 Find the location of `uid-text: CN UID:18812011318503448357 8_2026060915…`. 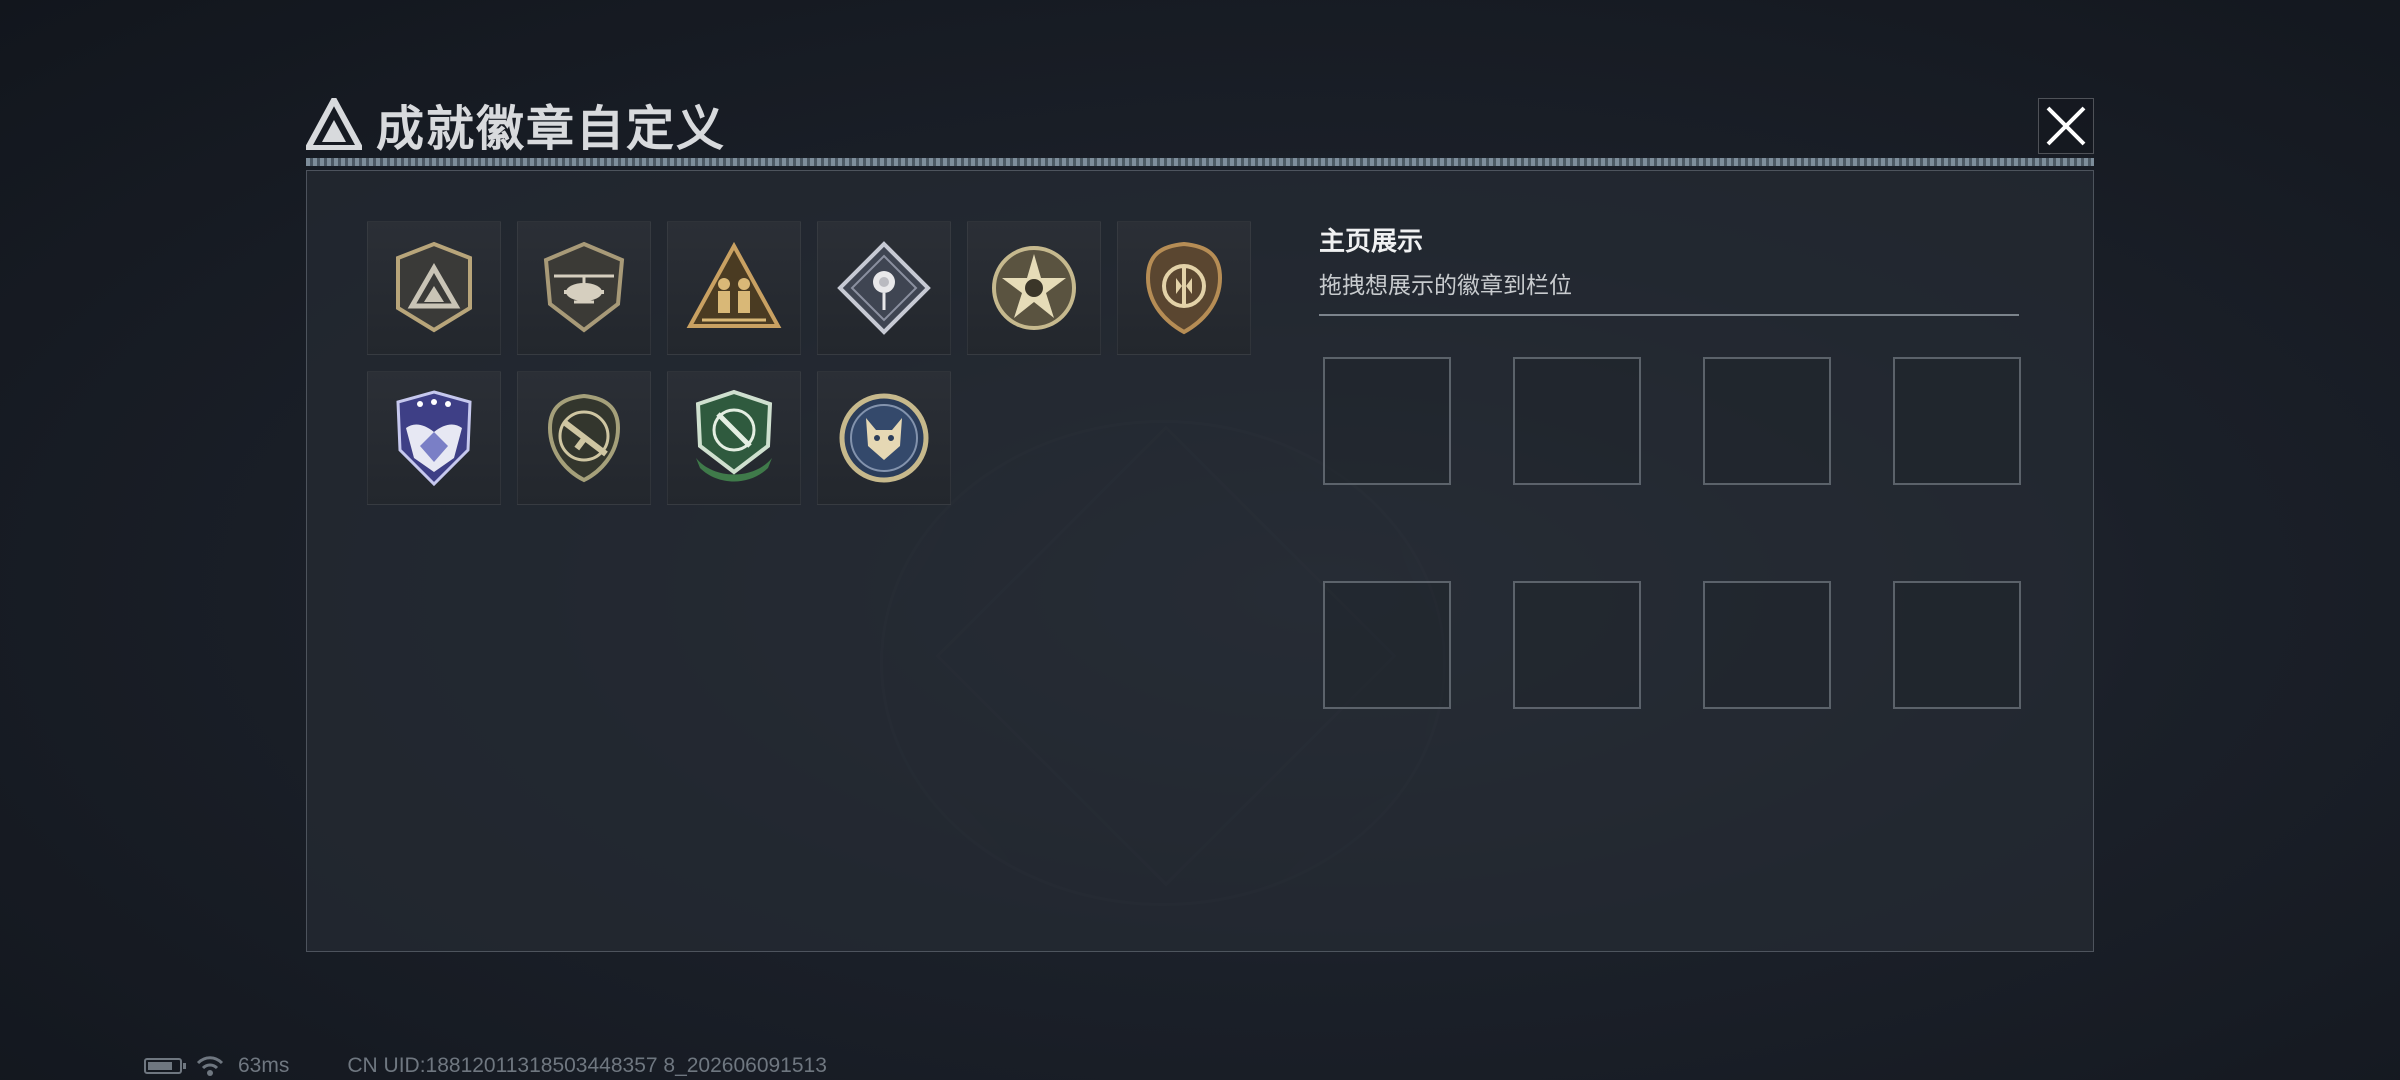

uid-text: CN UID:18812011318503448357 8_2026060915… is located at coordinates (587, 1065).